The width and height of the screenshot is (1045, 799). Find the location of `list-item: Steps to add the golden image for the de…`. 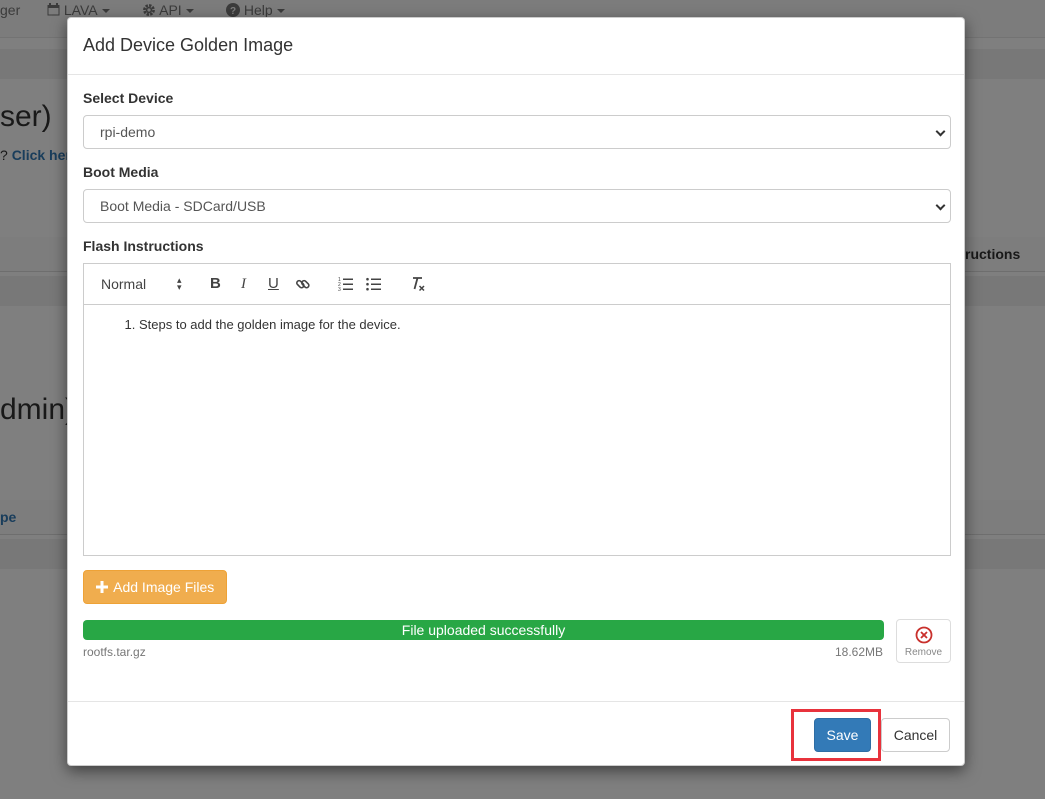

list-item: Steps to add the golden image for the de… is located at coordinates (537, 324).